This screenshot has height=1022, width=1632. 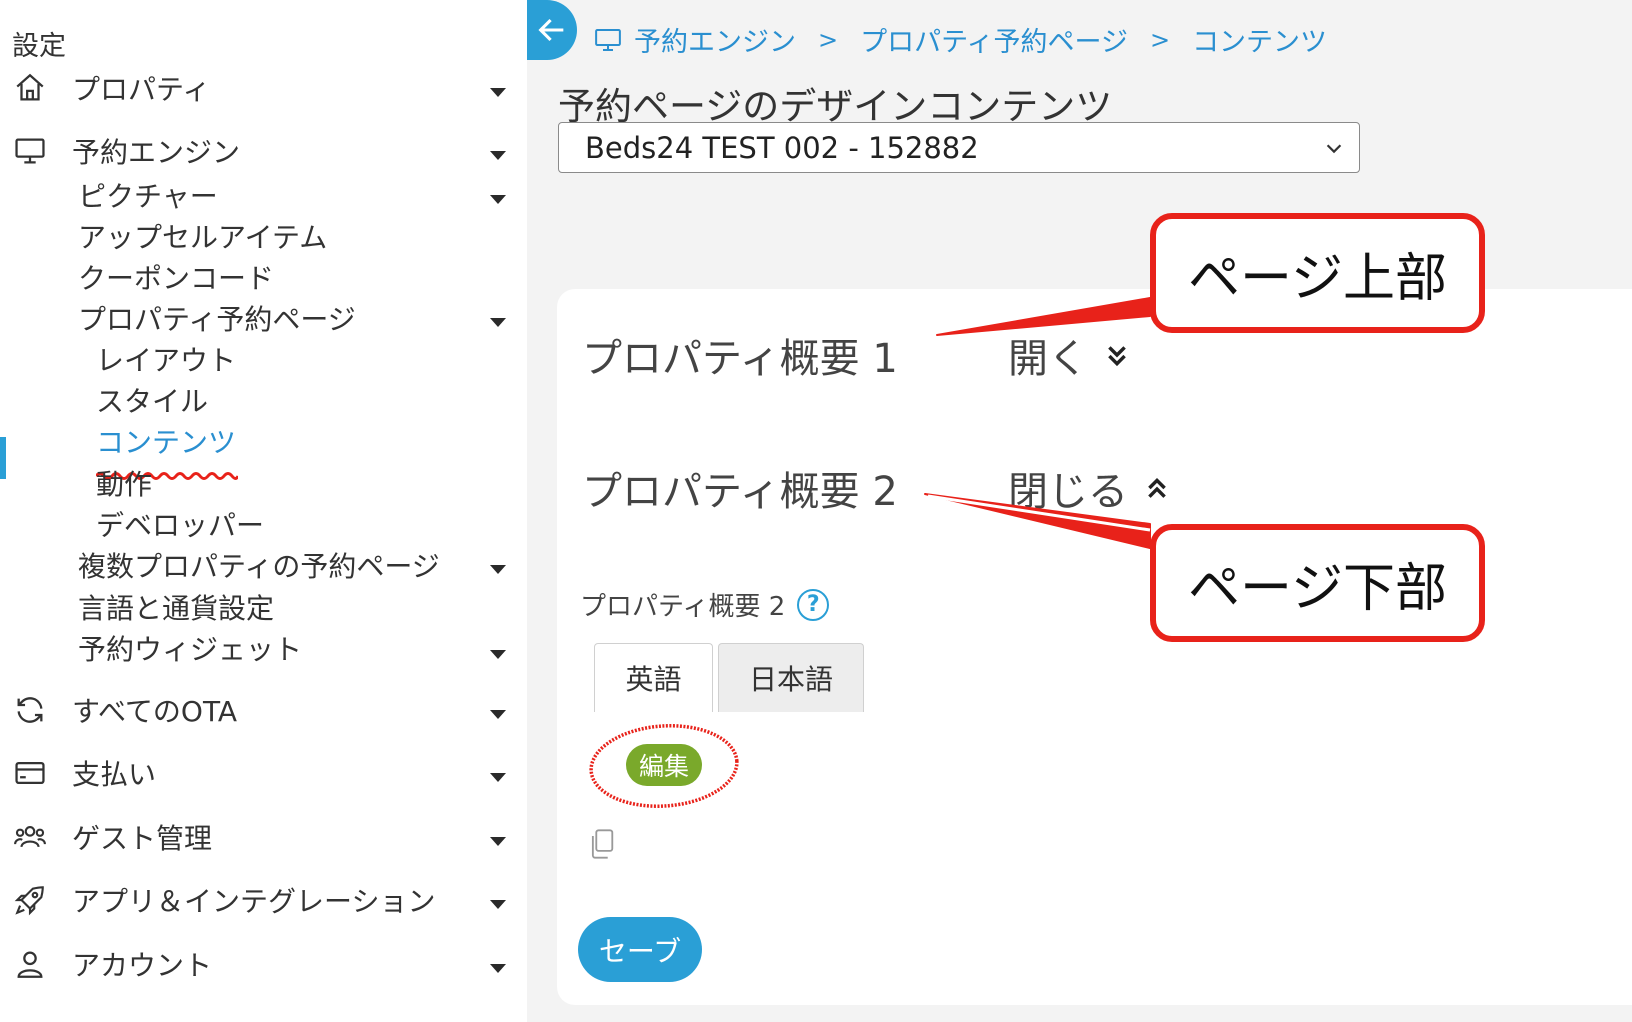 What do you see at coordinates (791, 677) in the screenshot?
I see `tab-japanese: 日本語` at bounding box center [791, 677].